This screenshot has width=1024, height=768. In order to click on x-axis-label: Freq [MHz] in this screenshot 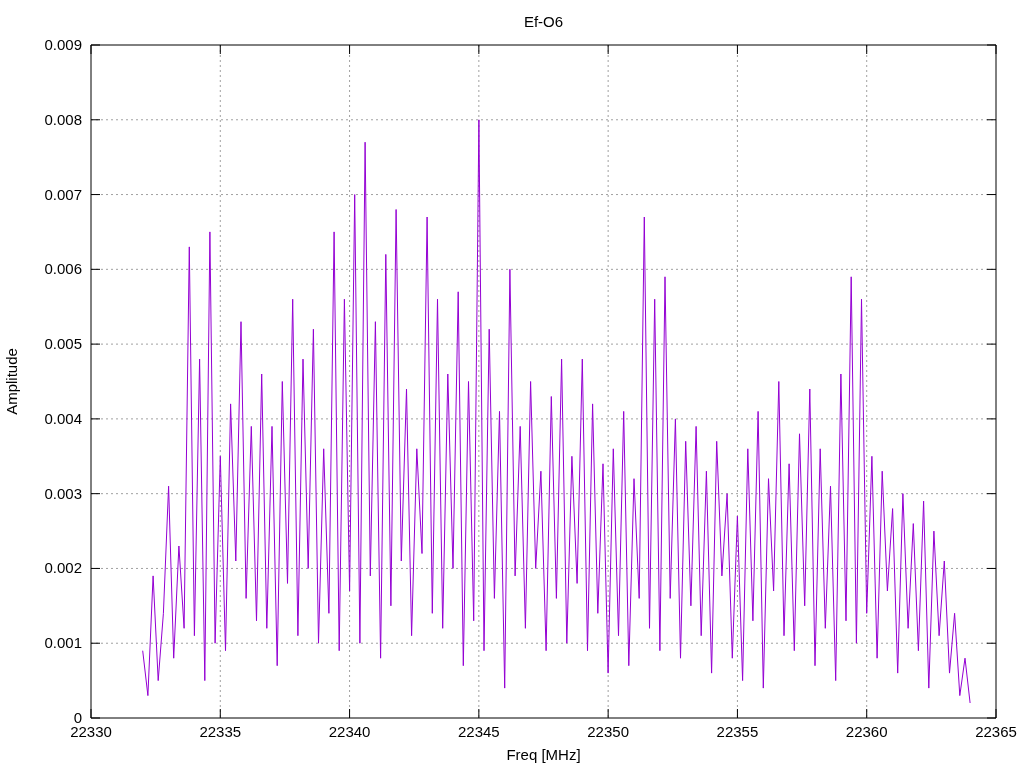, I will do `click(543, 754)`.